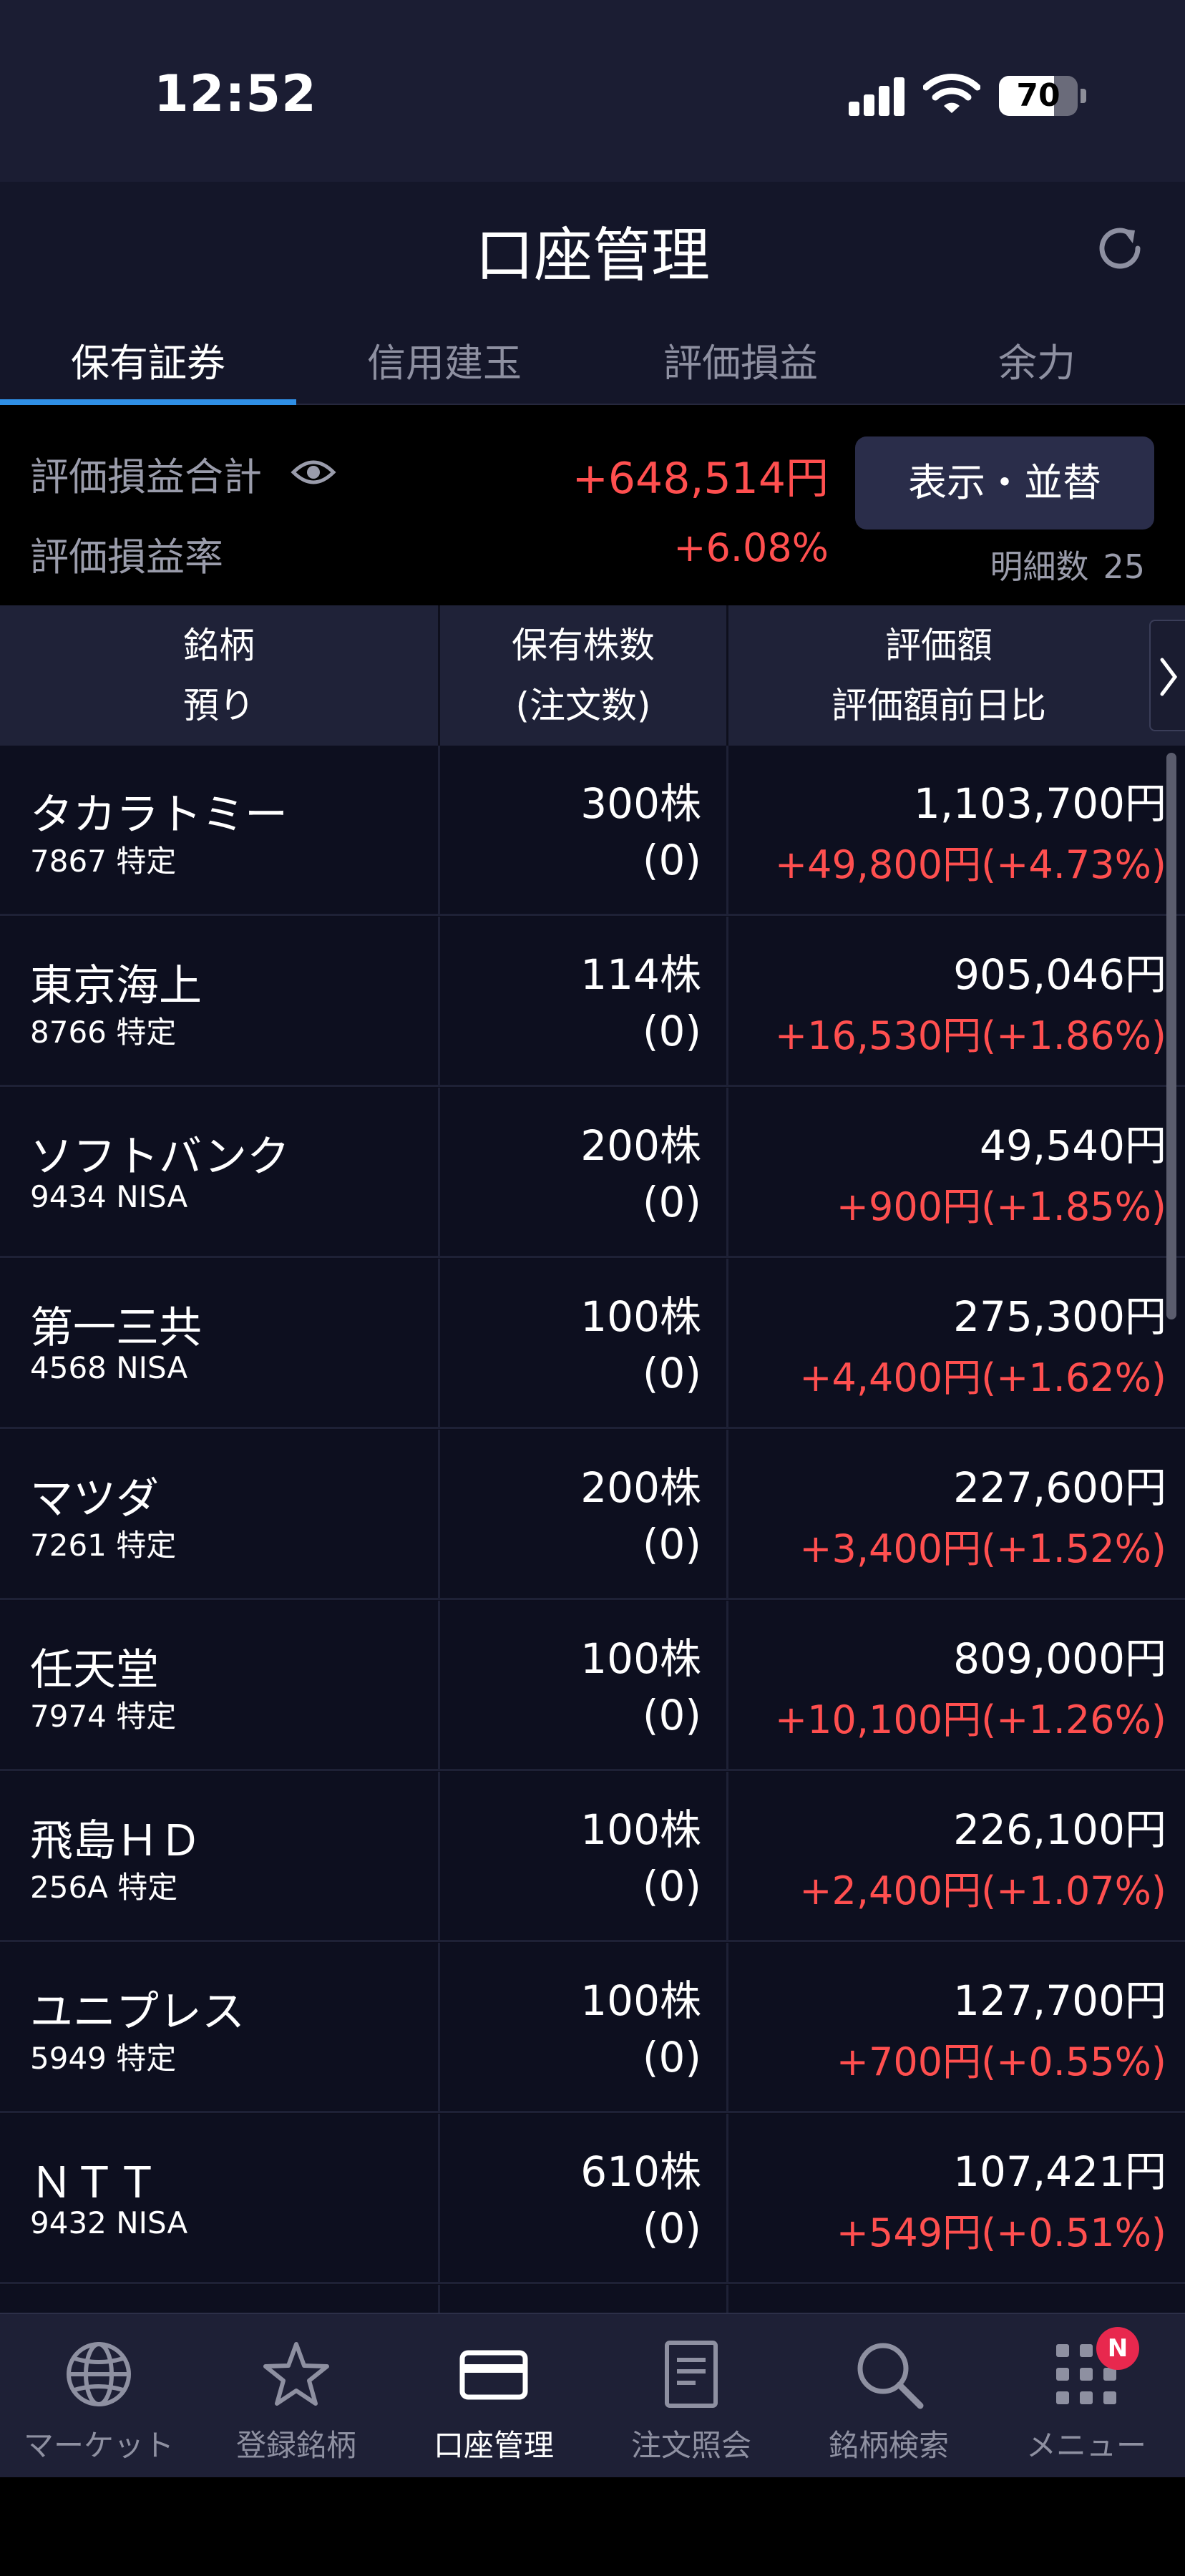  What do you see at coordinates (219, 645) in the screenshot?
I see `column-header-line: 銘柄` at bounding box center [219, 645].